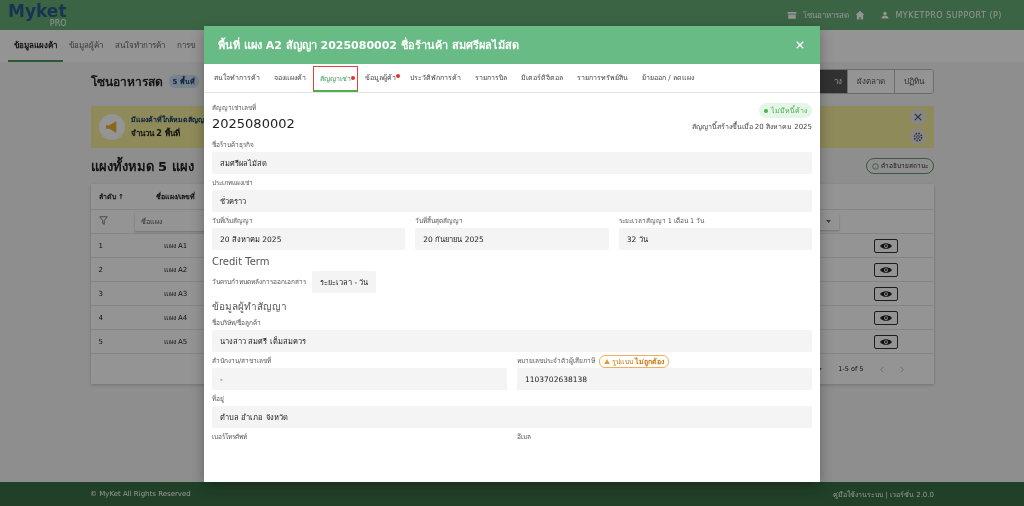 This screenshot has width=1024, height=506. I want to click on nav-tab: สนใจทำการค้า, so click(140, 46).